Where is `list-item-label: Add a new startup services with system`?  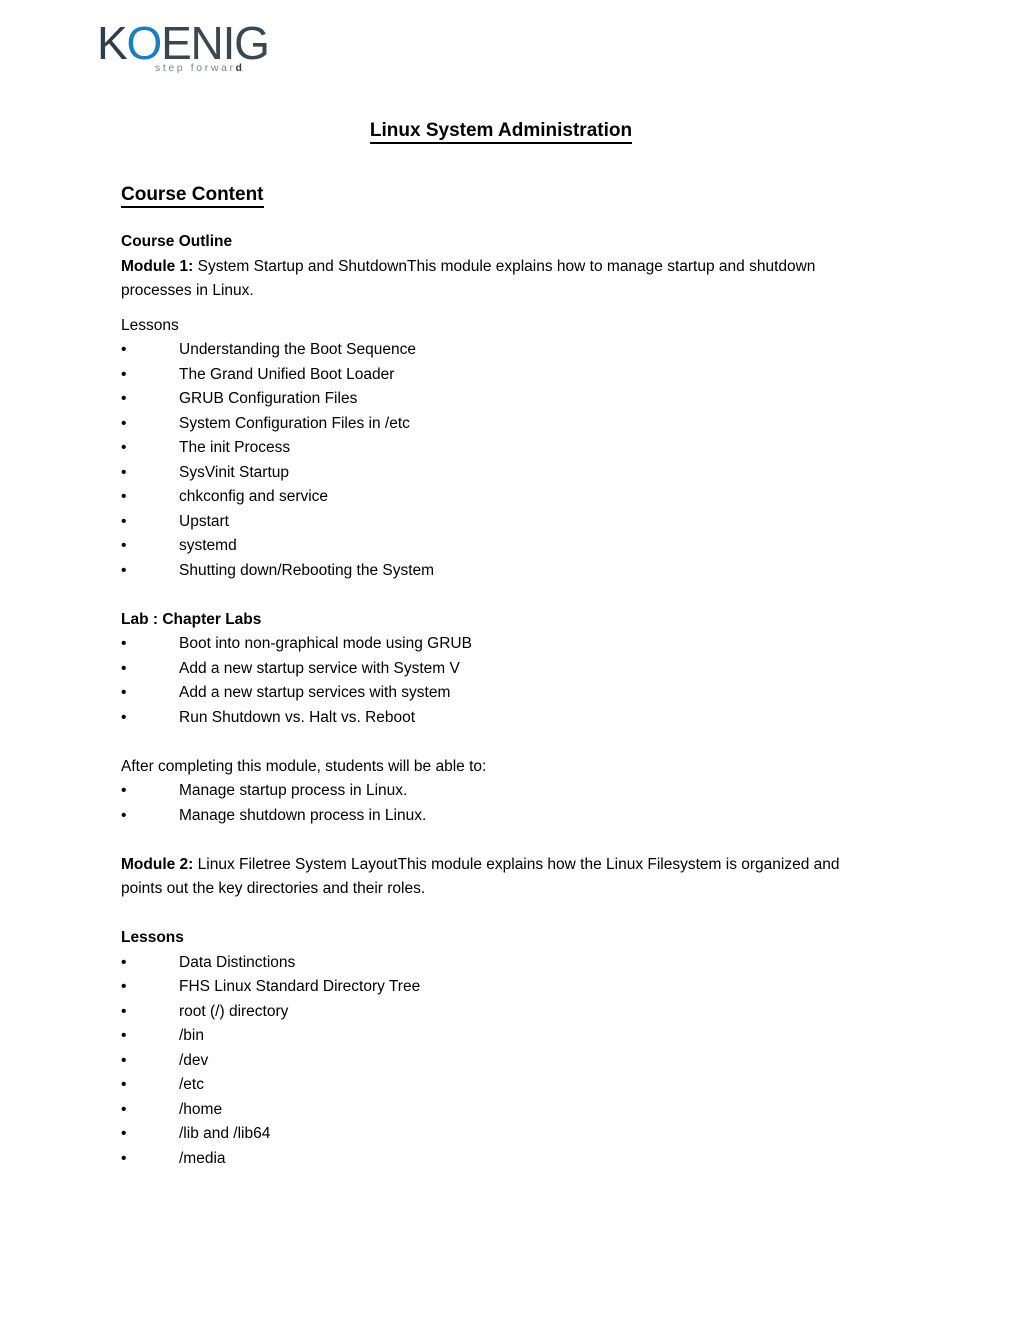
list-item-label: Add a new startup services with system is located at coordinates (315, 692).